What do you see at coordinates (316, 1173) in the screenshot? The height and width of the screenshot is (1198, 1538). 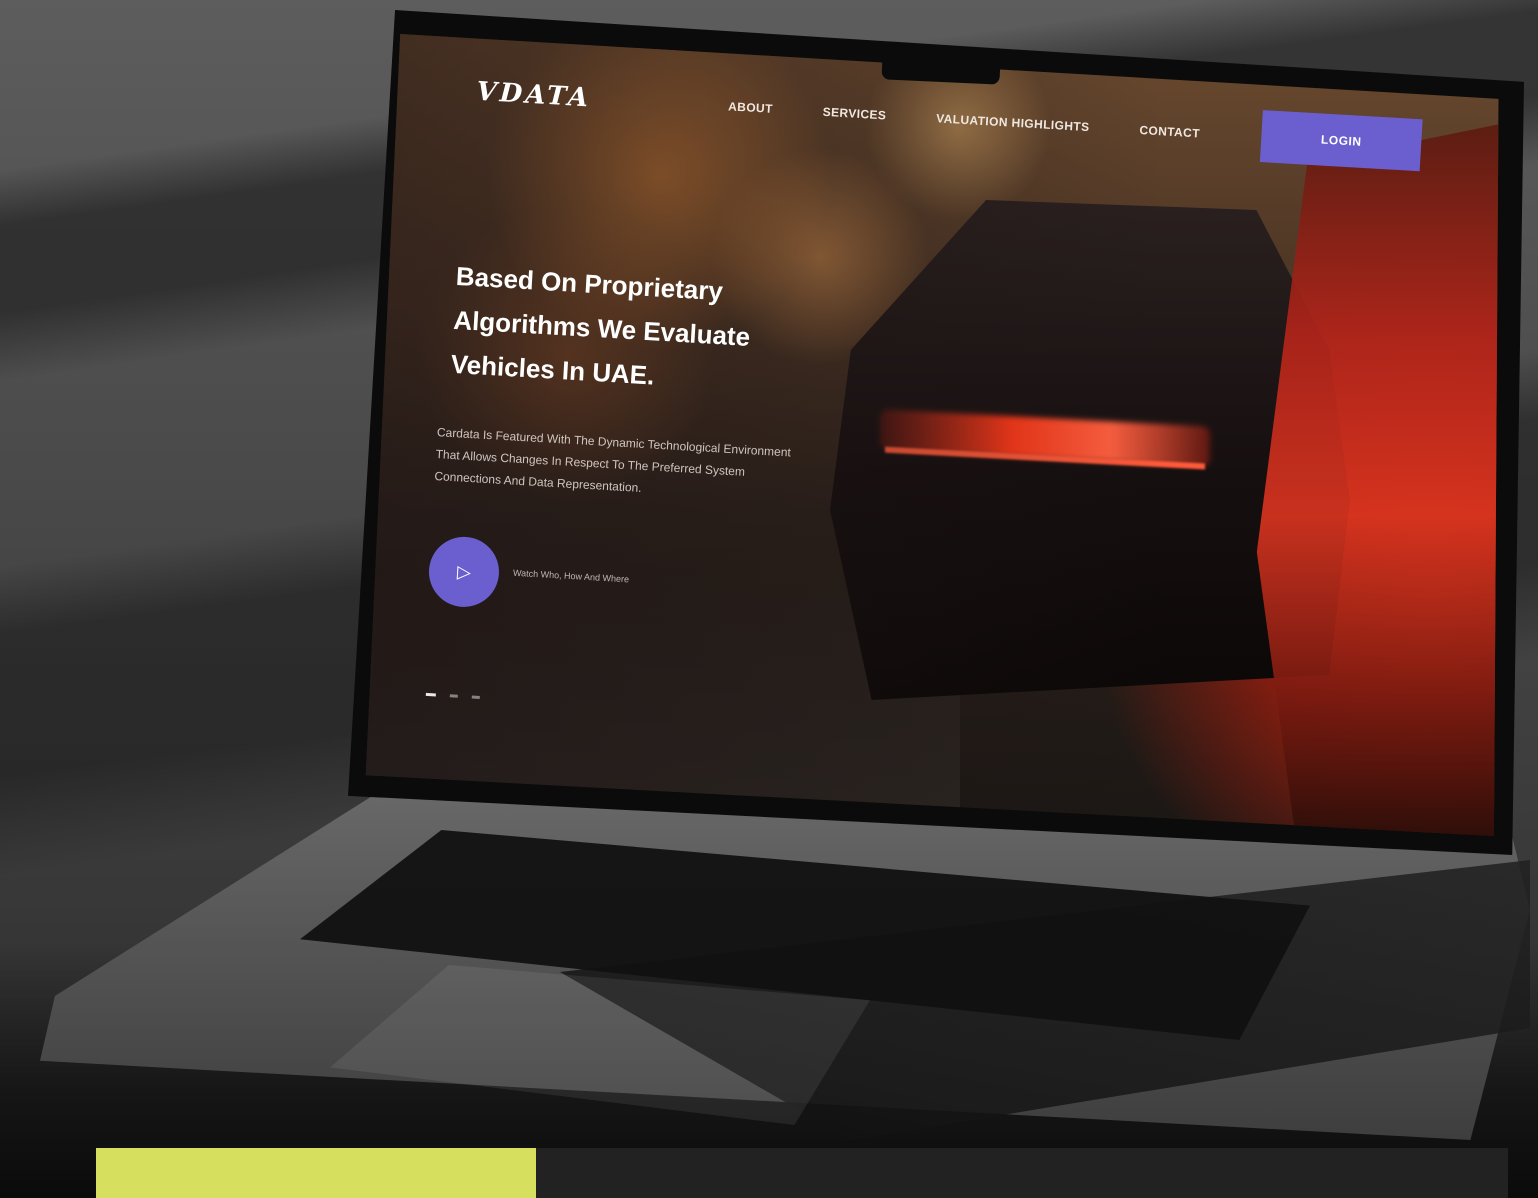 I see `lime-accent-block` at bounding box center [316, 1173].